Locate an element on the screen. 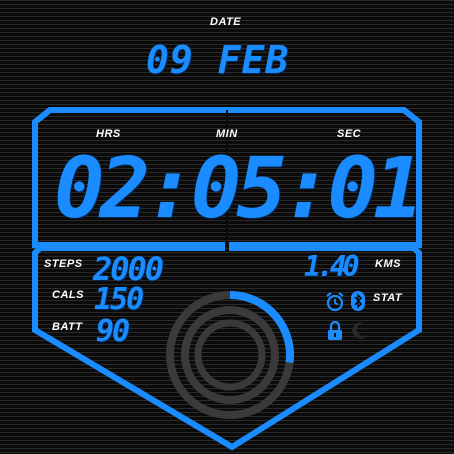 Image resolution: width=454 pixels, height=454 pixels. date-label: DATE is located at coordinates (226, 22).